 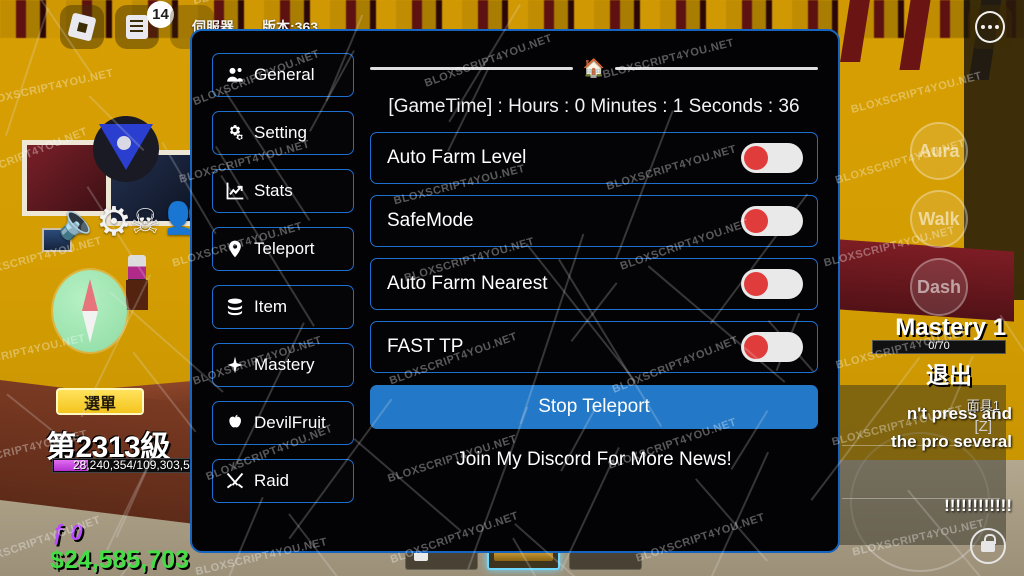 What do you see at coordinates (135, 465) in the screenshot?
I see `xp-bar-label: 28,240,354/109,303,55` at bounding box center [135, 465].